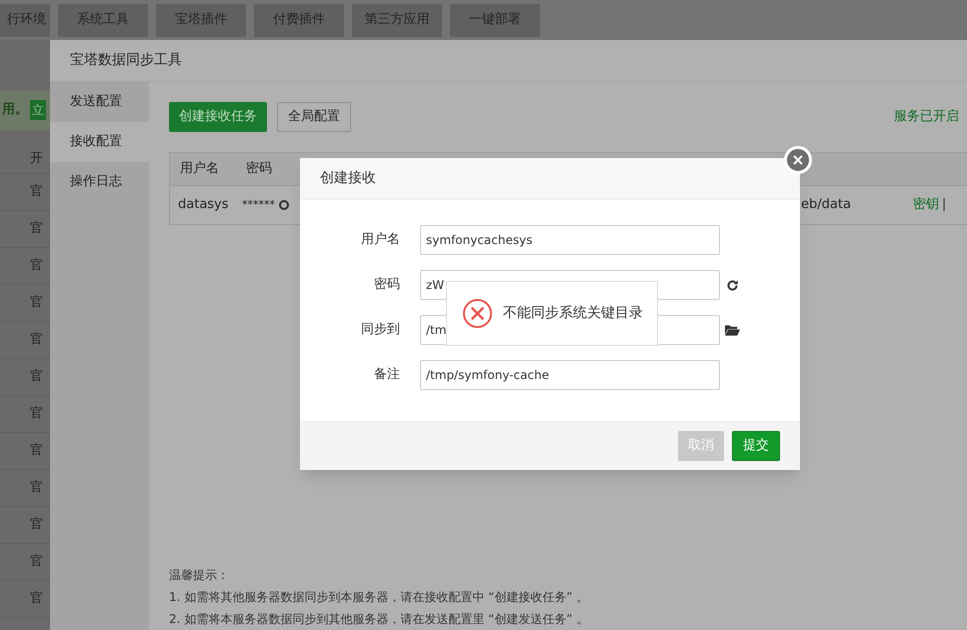 This screenshot has height=630, width=967. Describe the element at coordinates (380, 330) in the screenshot. I see `field-label: 同步到` at that location.